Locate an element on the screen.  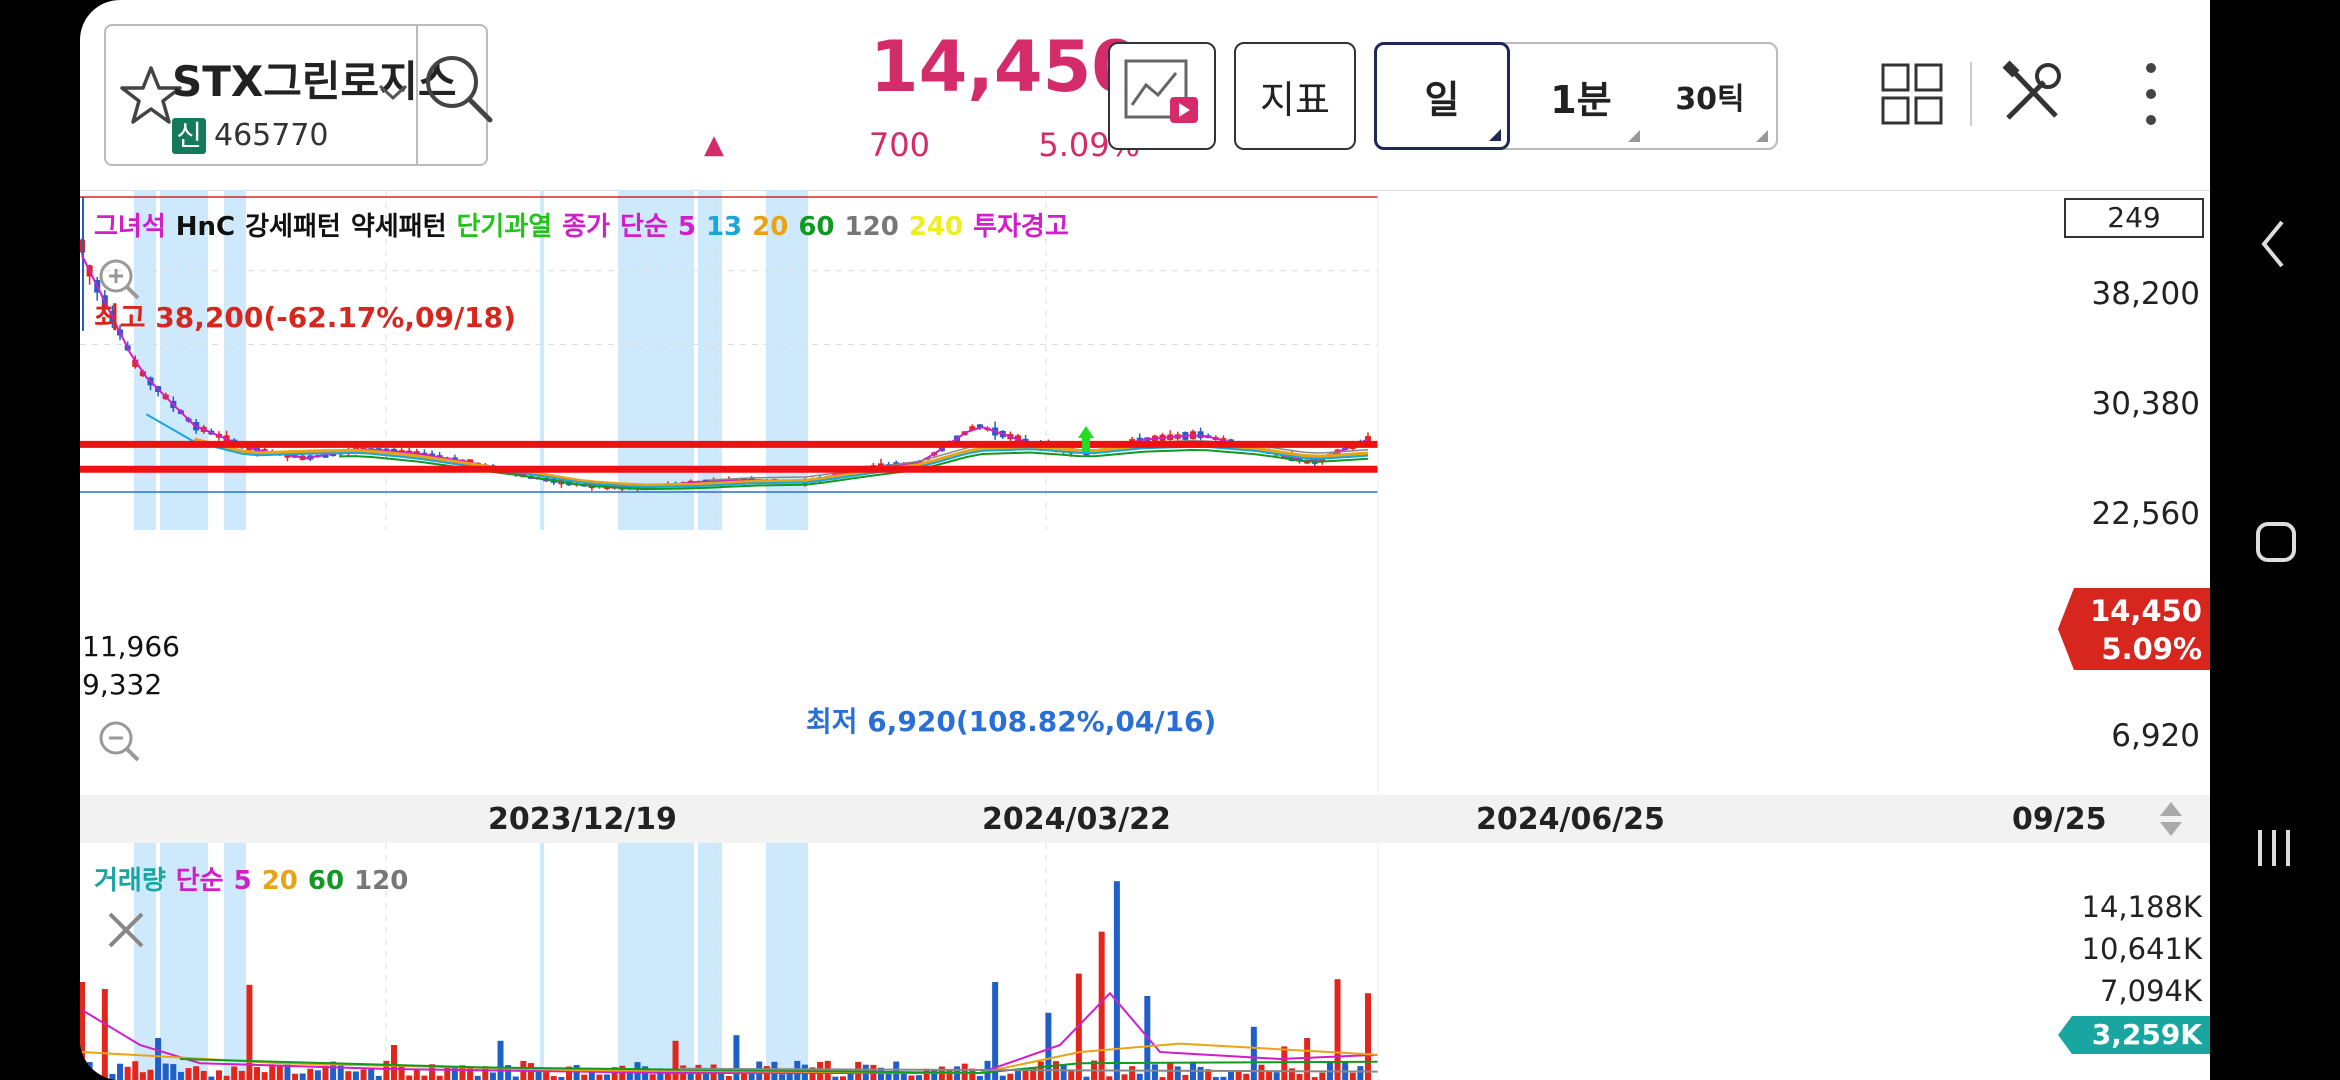
new-listing-badge: 신 is located at coordinates (189, 136).